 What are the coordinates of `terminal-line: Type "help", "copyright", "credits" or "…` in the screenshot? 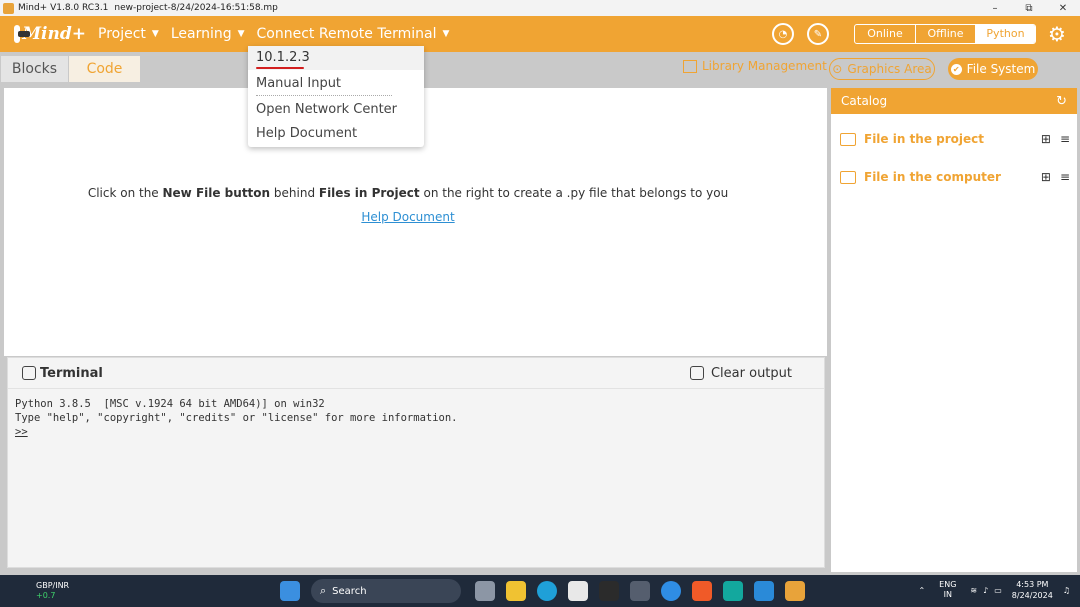 It's located at (236, 418).